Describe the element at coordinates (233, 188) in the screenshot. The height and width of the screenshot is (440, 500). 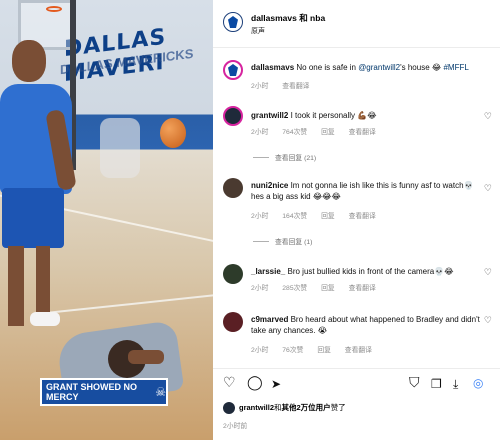
I see `nuni2nice-avatar` at that location.